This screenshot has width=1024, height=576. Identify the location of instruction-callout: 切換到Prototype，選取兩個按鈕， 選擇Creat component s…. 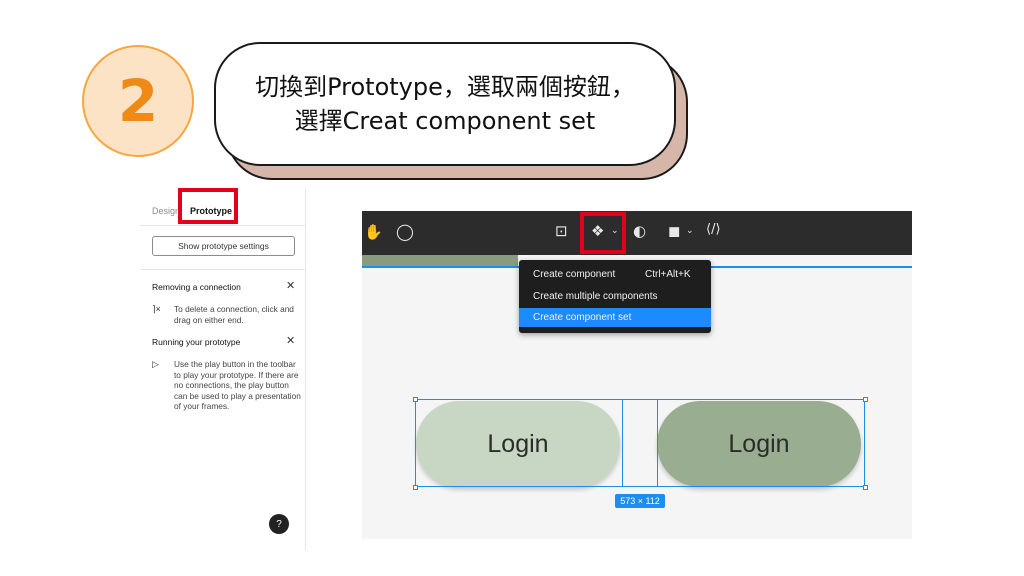
(445, 104).